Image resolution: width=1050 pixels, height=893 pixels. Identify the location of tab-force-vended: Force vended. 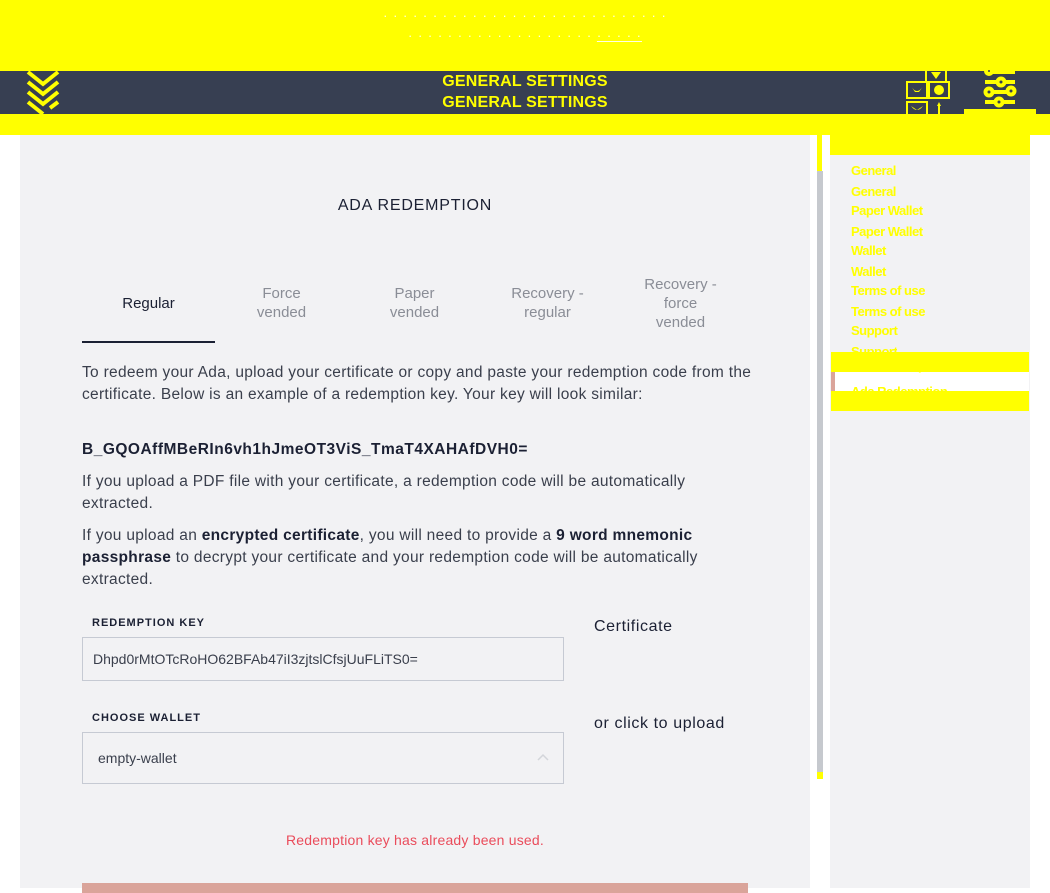
(281, 303).